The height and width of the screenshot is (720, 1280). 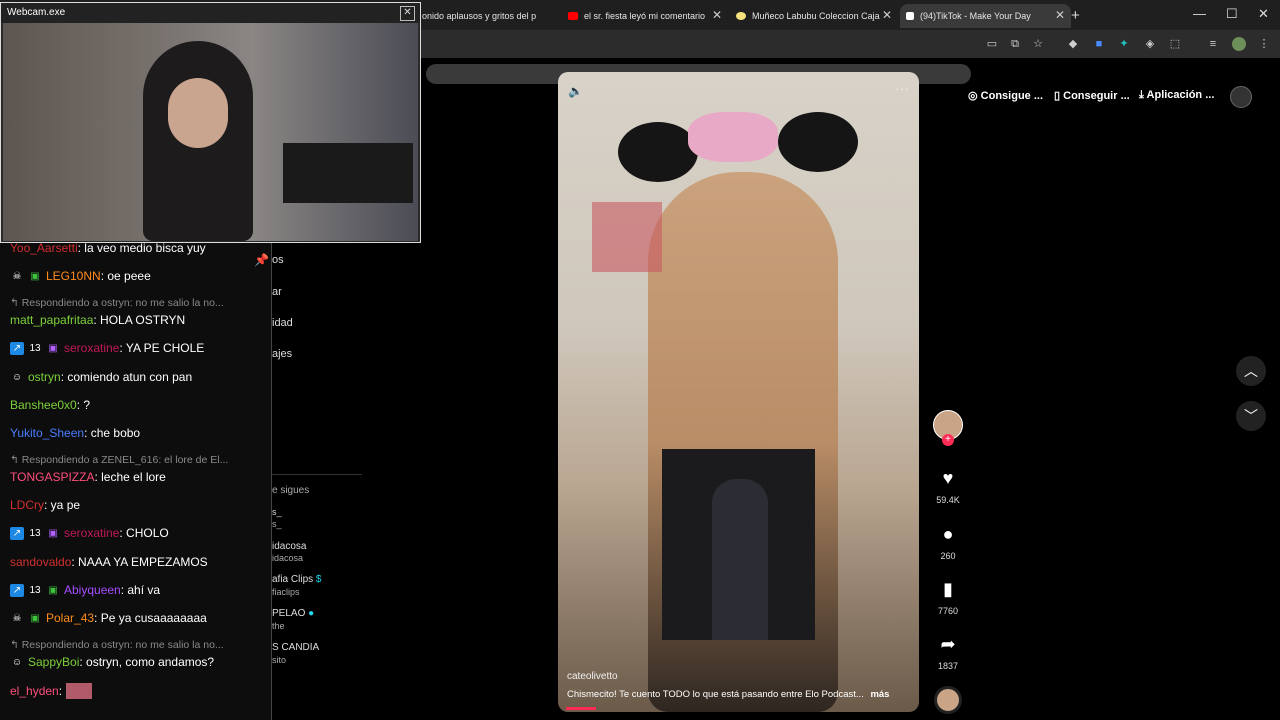 What do you see at coordinates (658, 152) in the screenshot?
I see `ear-left` at bounding box center [658, 152].